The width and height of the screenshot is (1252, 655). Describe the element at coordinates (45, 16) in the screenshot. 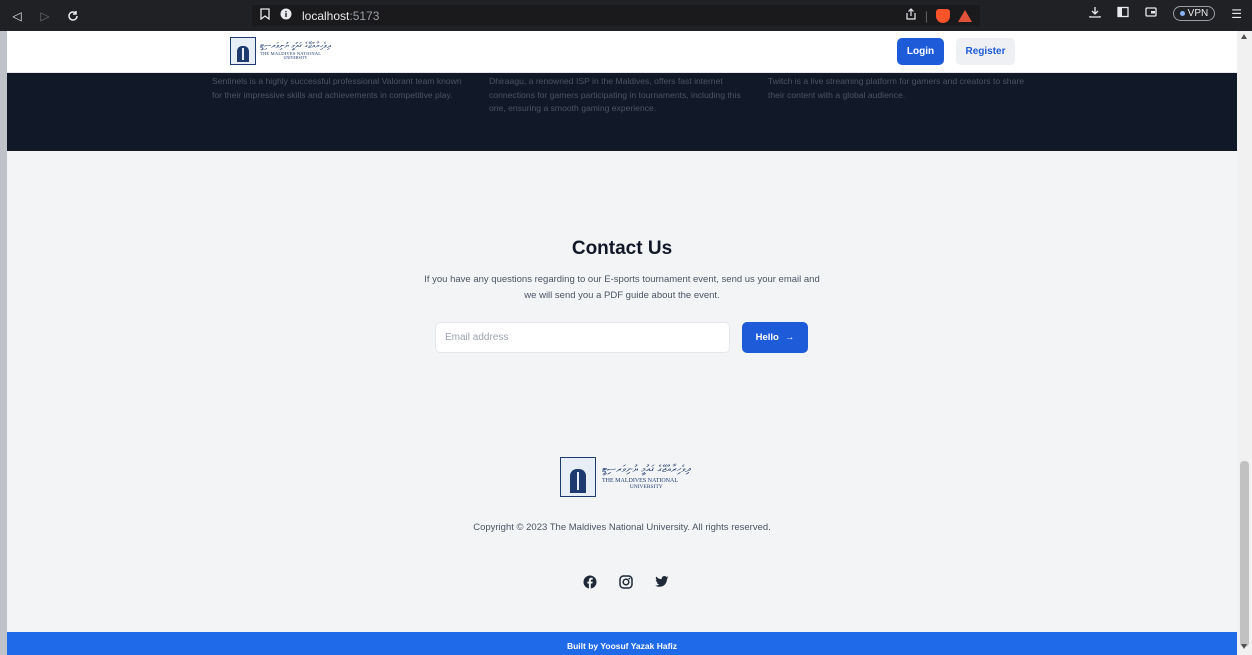

I see `forward-icon: ▷` at that location.